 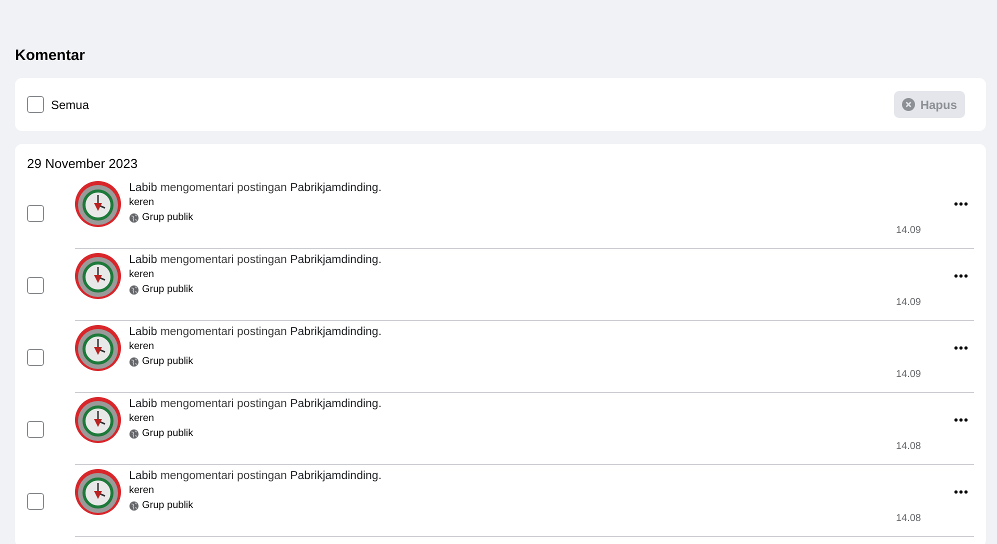 I want to click on page-title: Komentar, so click(x=50, y=55).